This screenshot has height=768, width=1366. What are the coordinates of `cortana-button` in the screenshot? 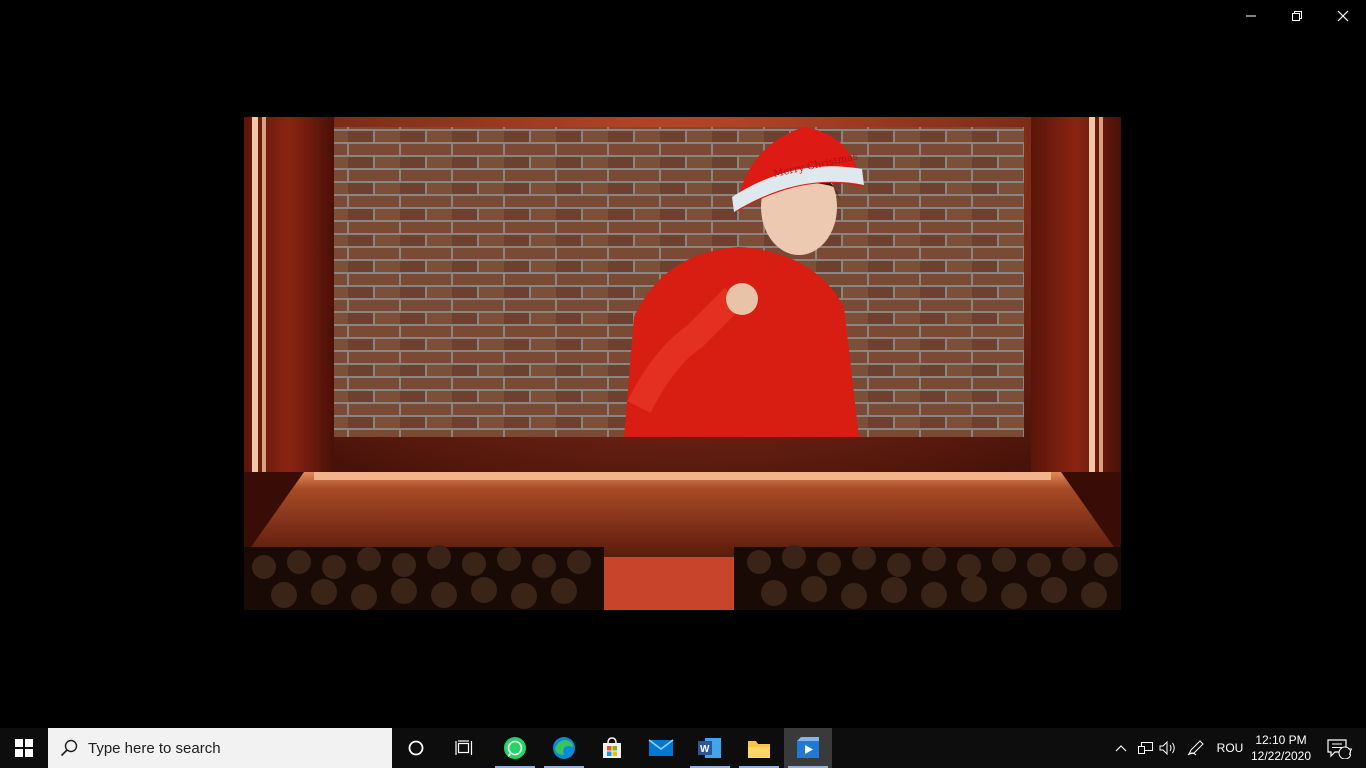 It's located at (416, 748).